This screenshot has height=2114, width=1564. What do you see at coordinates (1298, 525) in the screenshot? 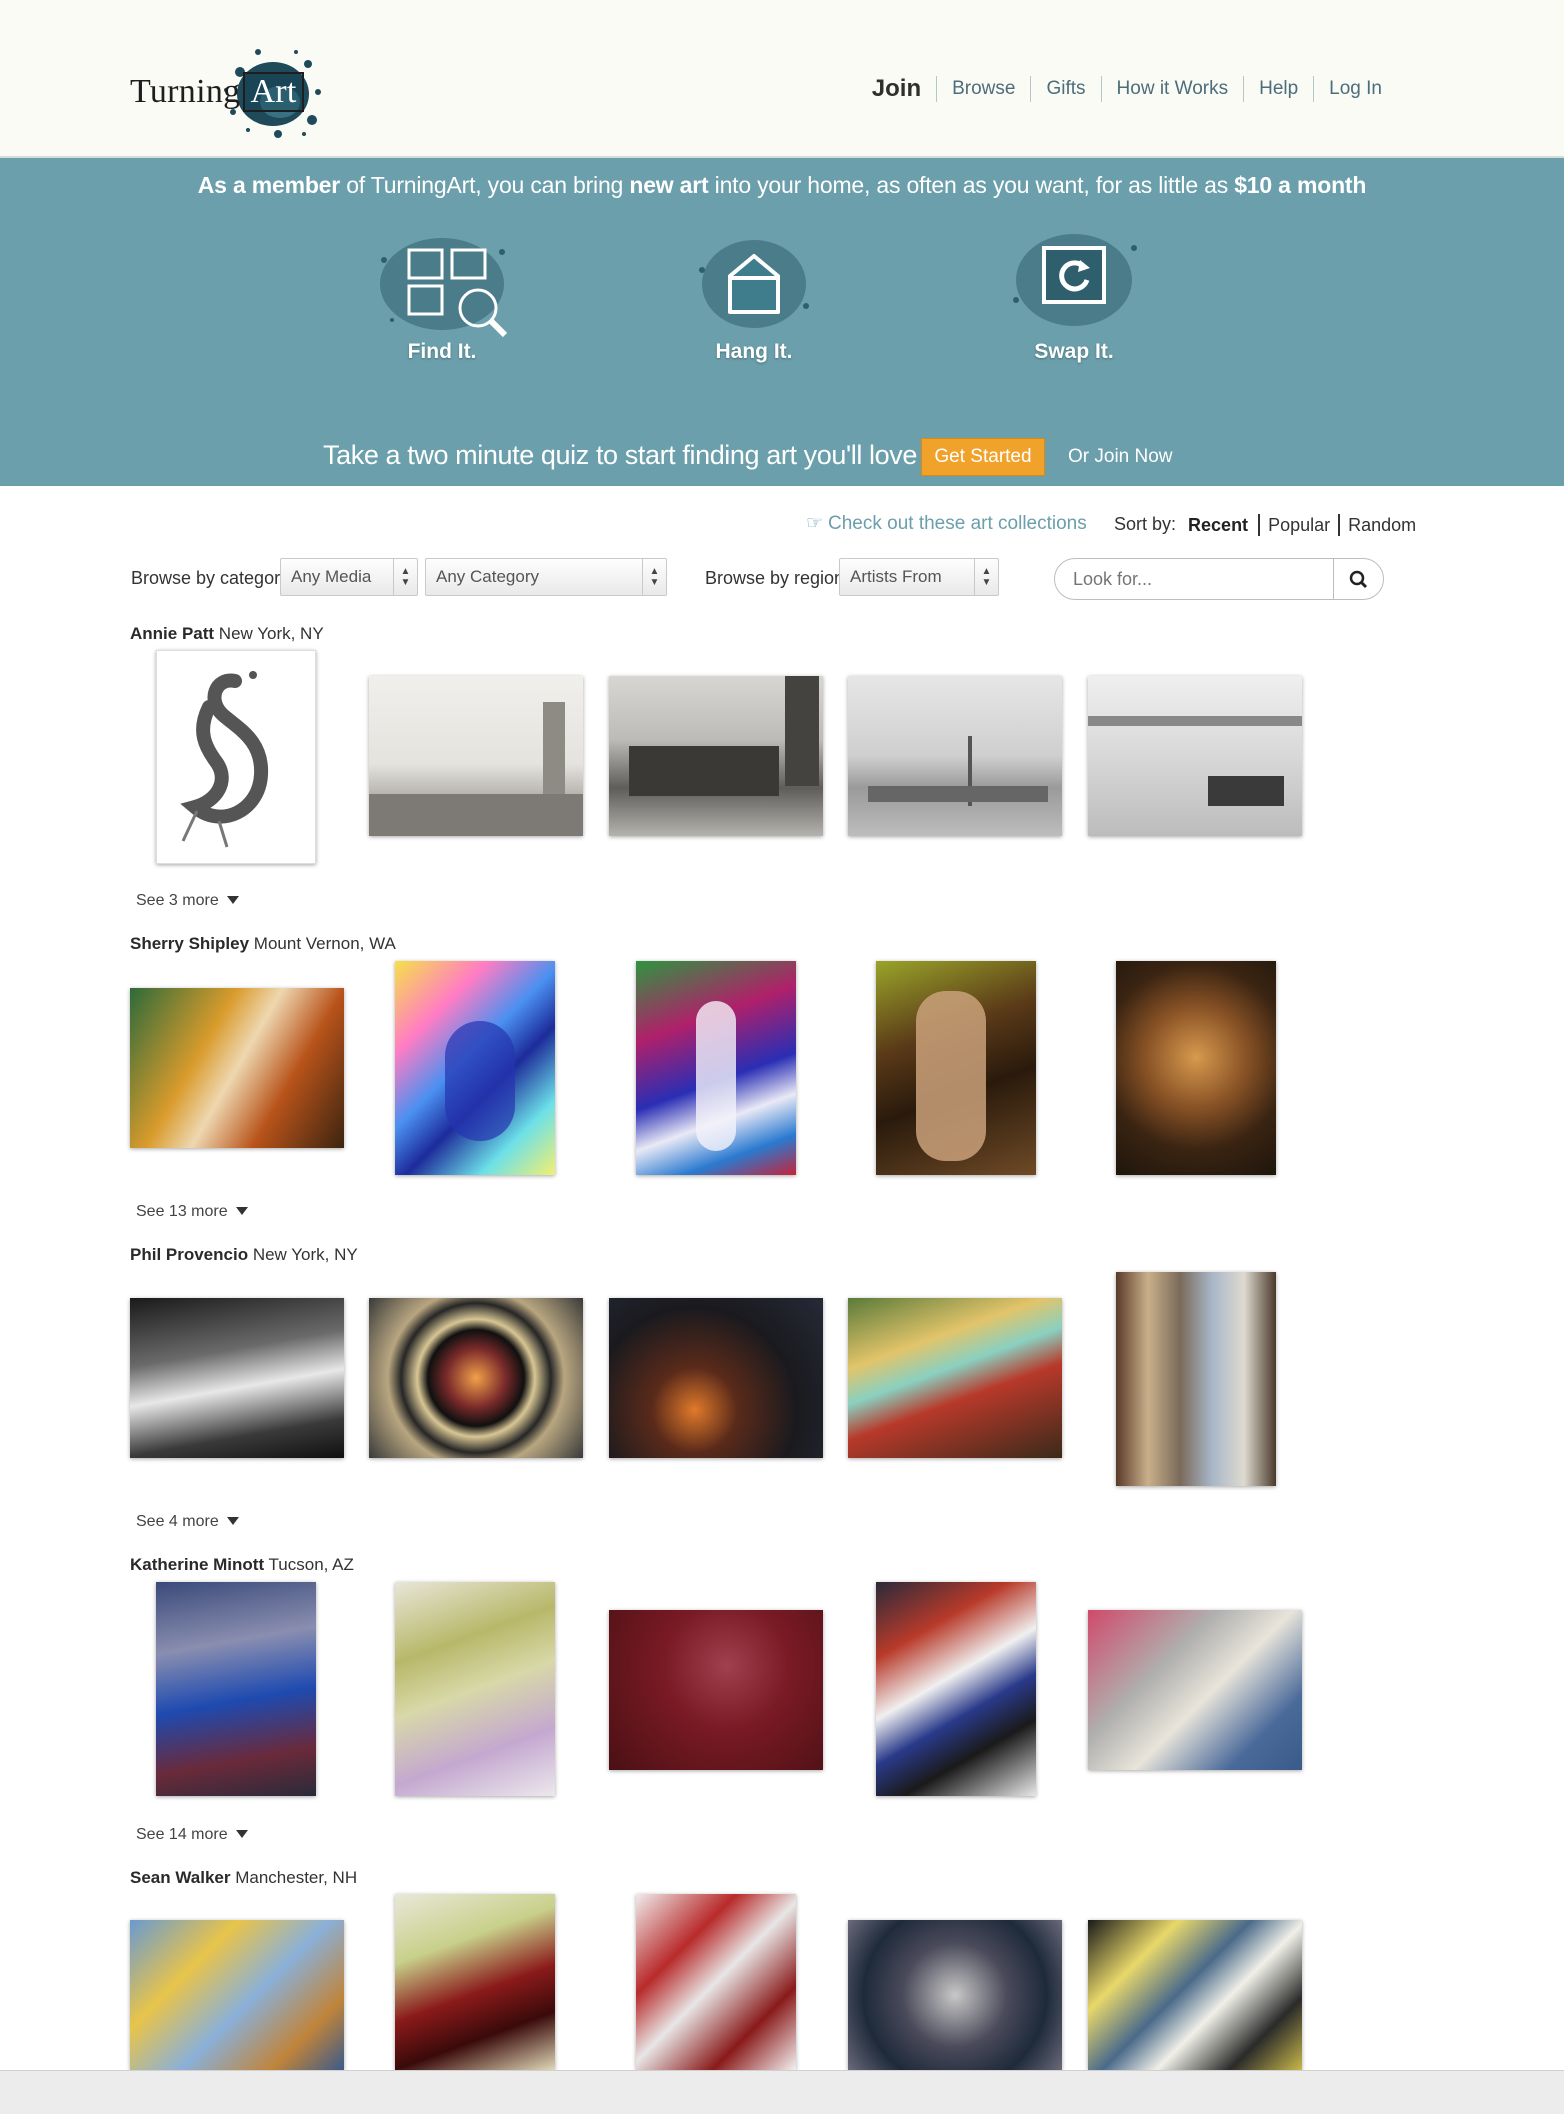
I see `sort-popular: Popular` at bounding box center [1298, 525].